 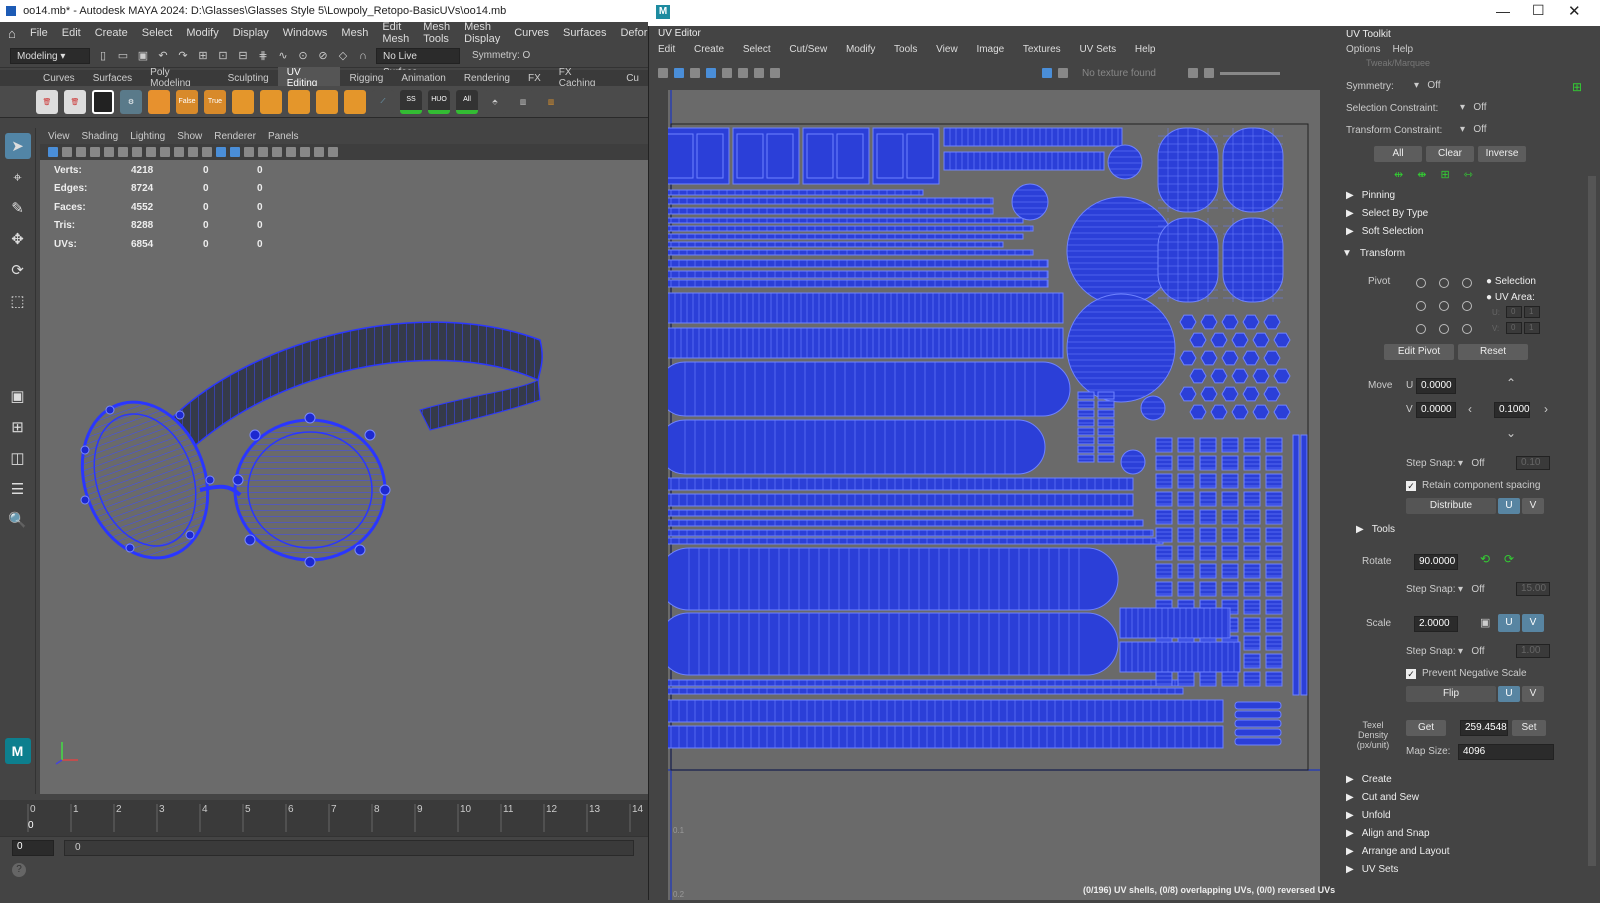 What do you see at coordinates (1436, 624) in the screenshot?
I see `scale-field: 2.0000` at bounding box center [1436, 624].